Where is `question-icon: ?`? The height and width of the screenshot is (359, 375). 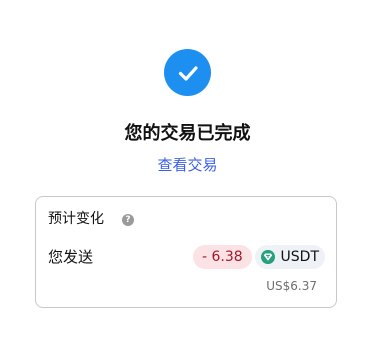 question-icon: ? is located at coordinates (128, 220).